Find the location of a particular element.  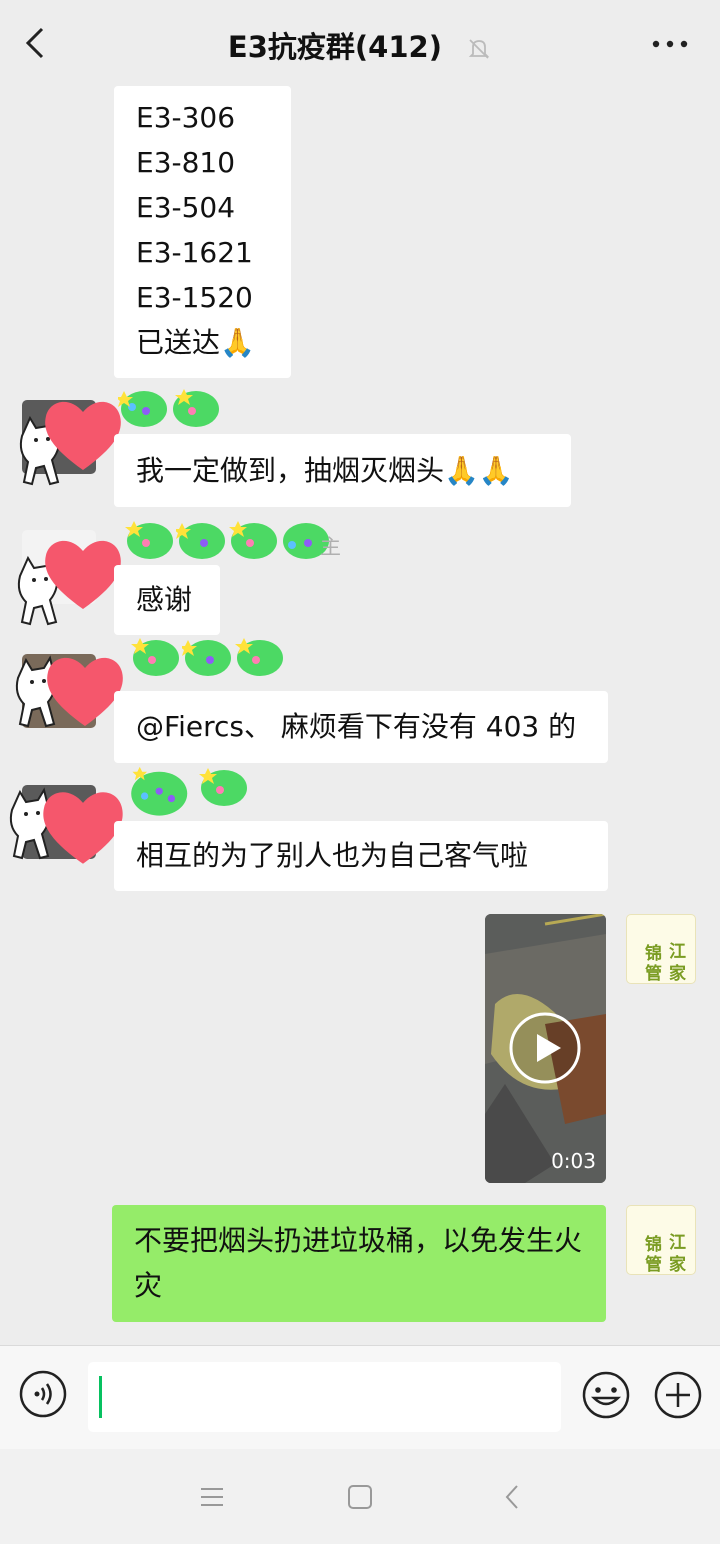

message-line: E3-810 is located at coordinates (186, 162).